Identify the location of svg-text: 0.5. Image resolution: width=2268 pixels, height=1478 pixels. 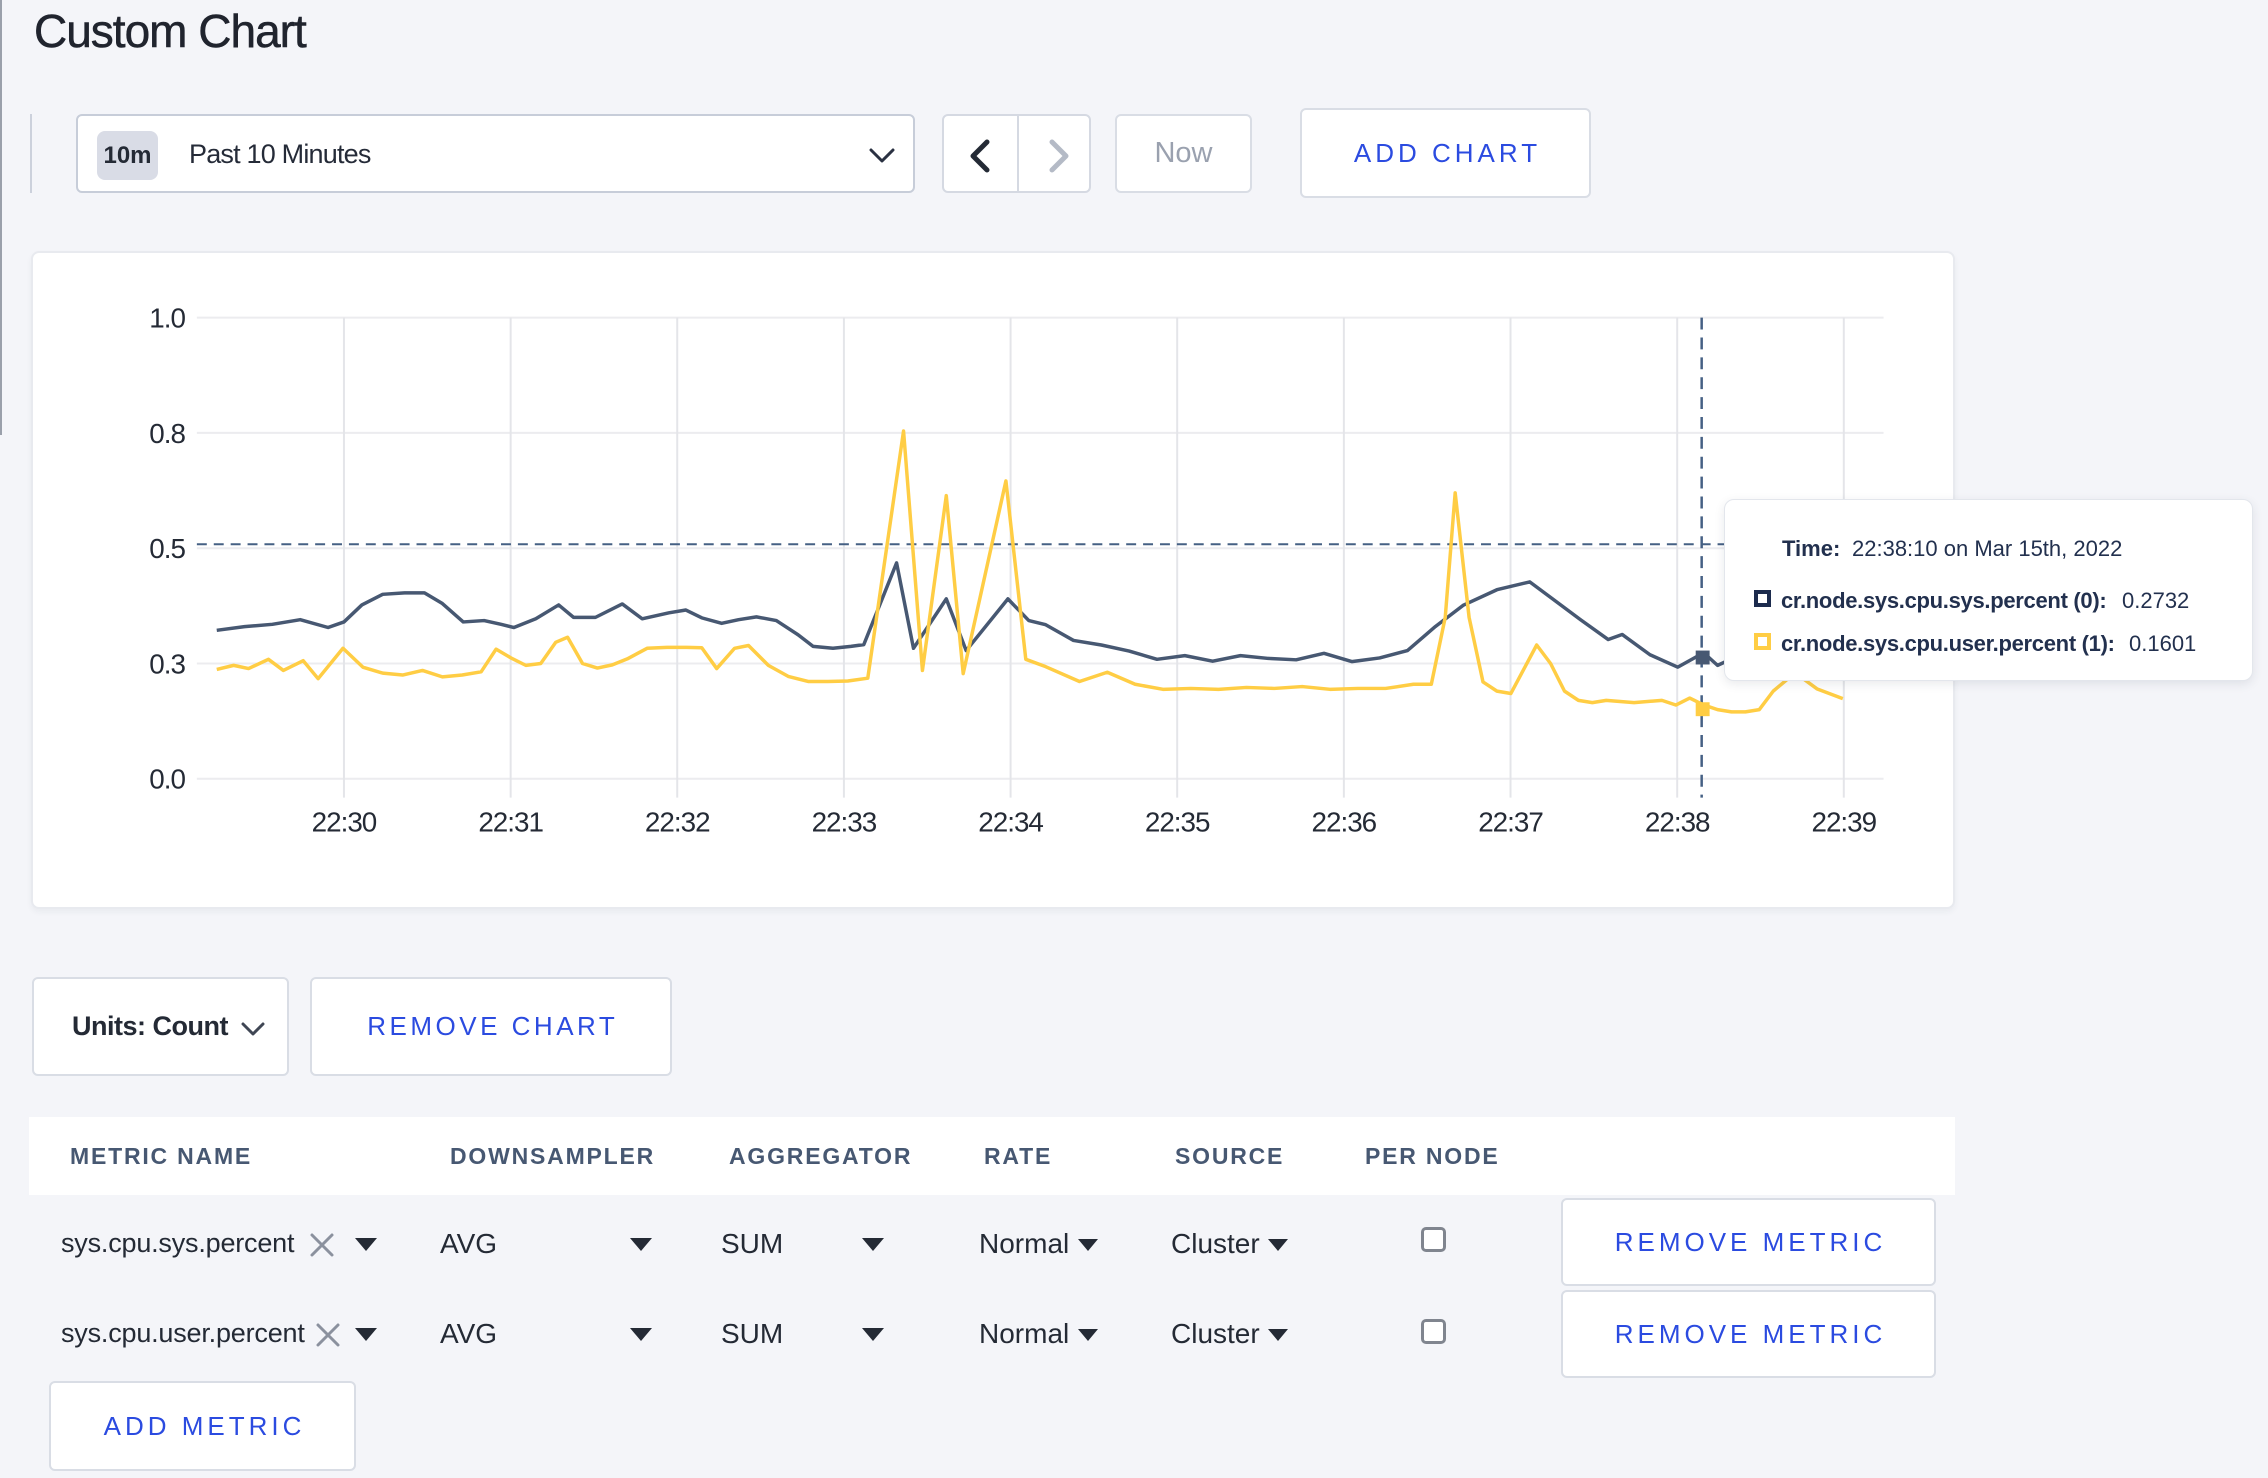
(167, 548).